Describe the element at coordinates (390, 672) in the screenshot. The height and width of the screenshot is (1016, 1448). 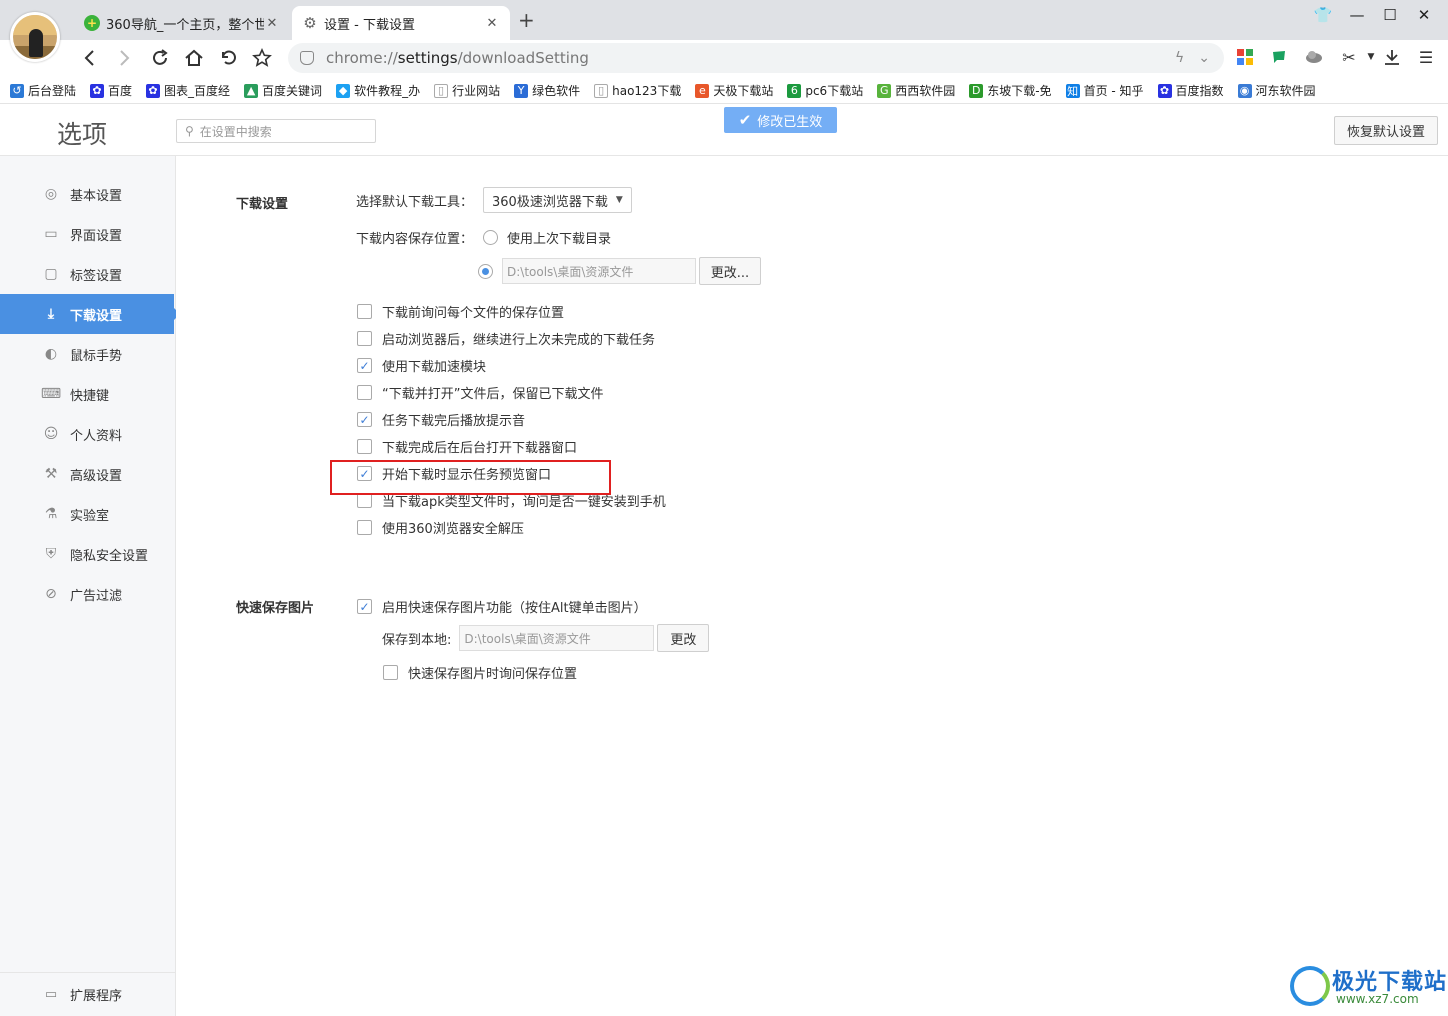
I see `quick-save-ask-checkbox` at that location.